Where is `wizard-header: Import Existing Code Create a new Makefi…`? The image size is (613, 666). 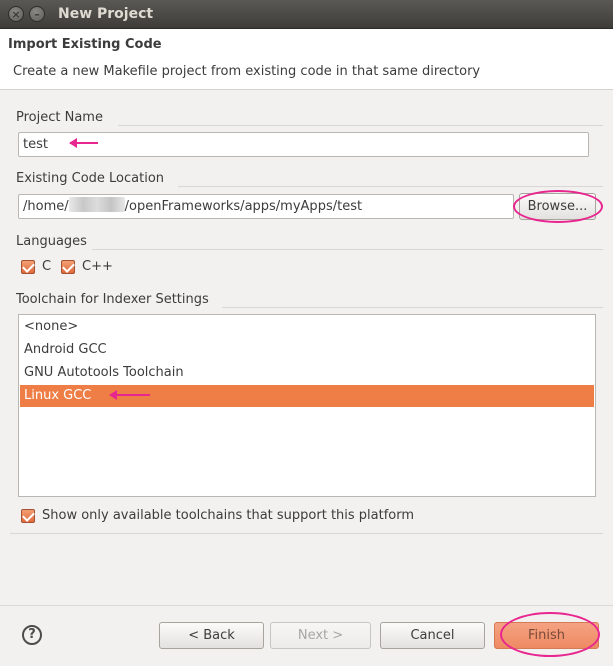
wizard-header: Import Existing Code Create a new Makefi… is located at coordinates (306, 59).